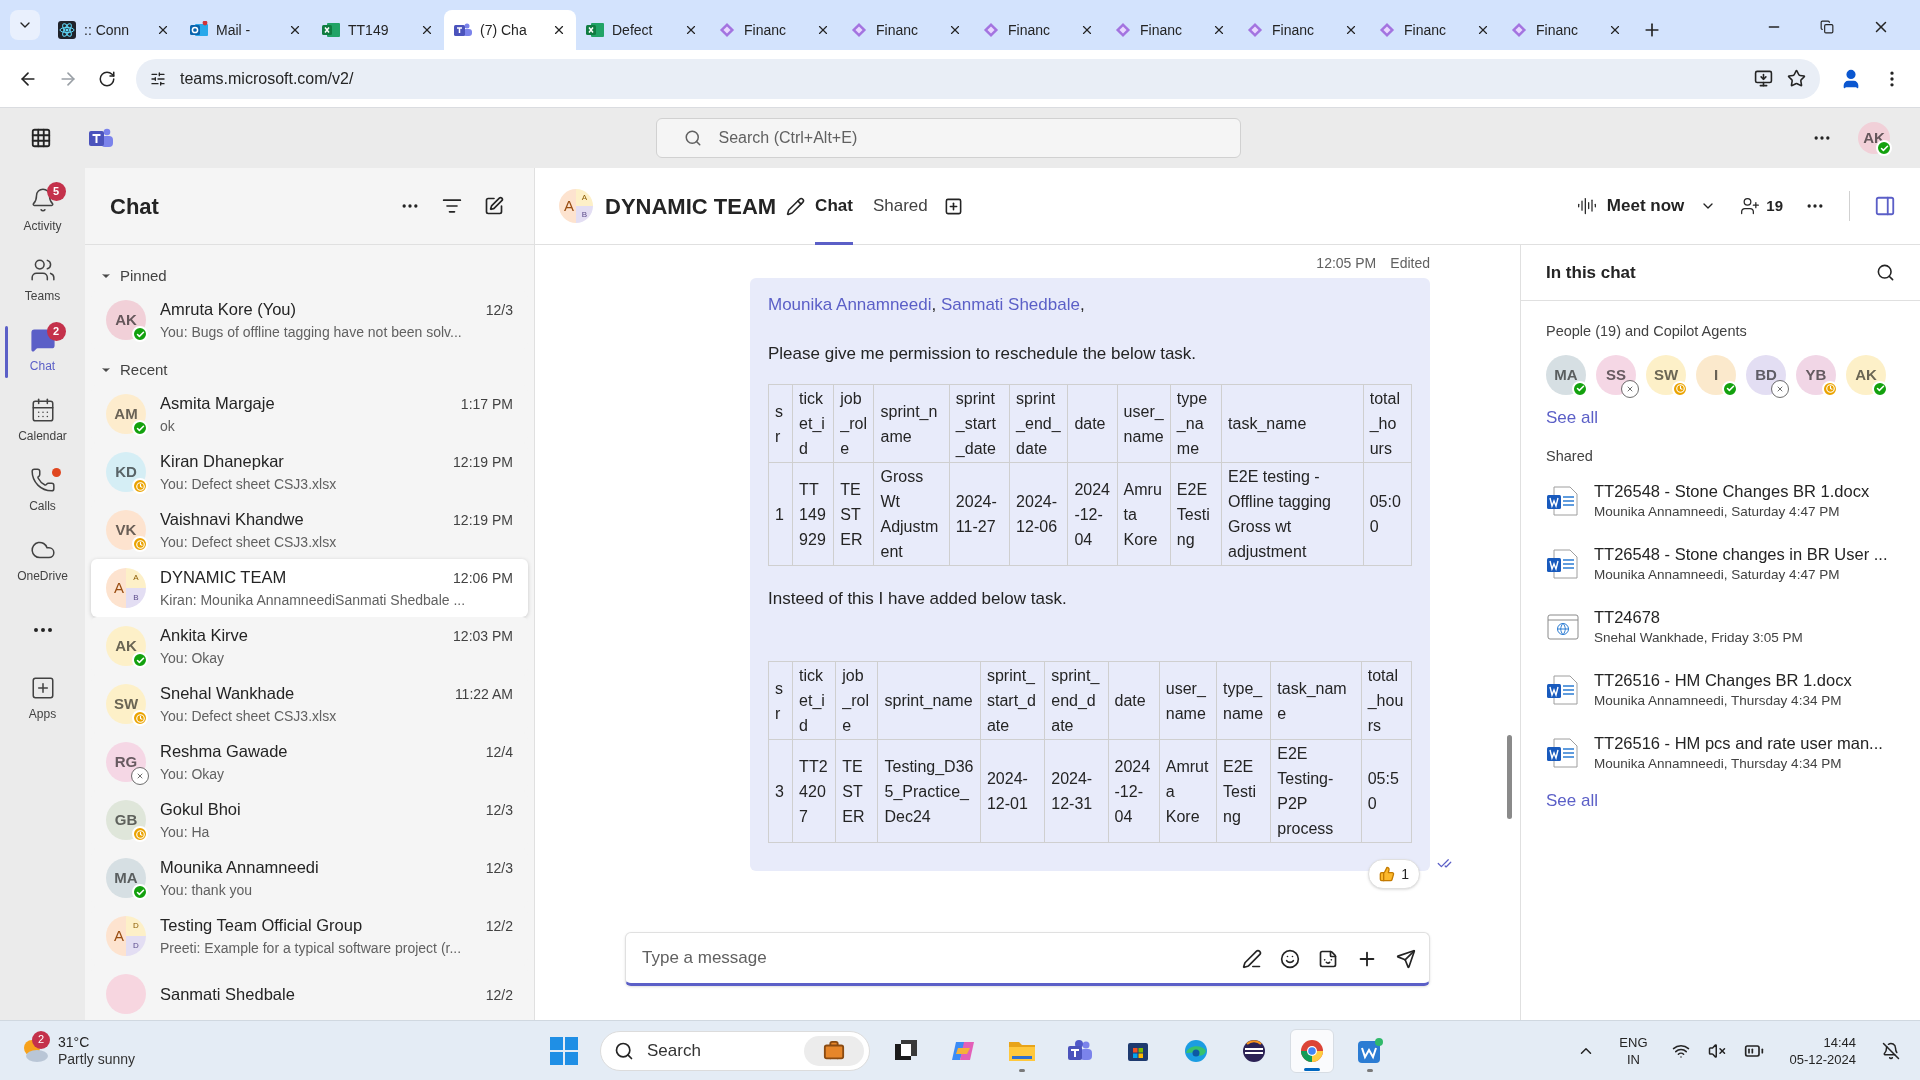 Image resolution: width=1920 pixels, height=1080 pixels. What do you see at coordinates (1716, 1050) in the screenshot?
I see `muted-volume-icon` at bounding box center [1716, 1050].